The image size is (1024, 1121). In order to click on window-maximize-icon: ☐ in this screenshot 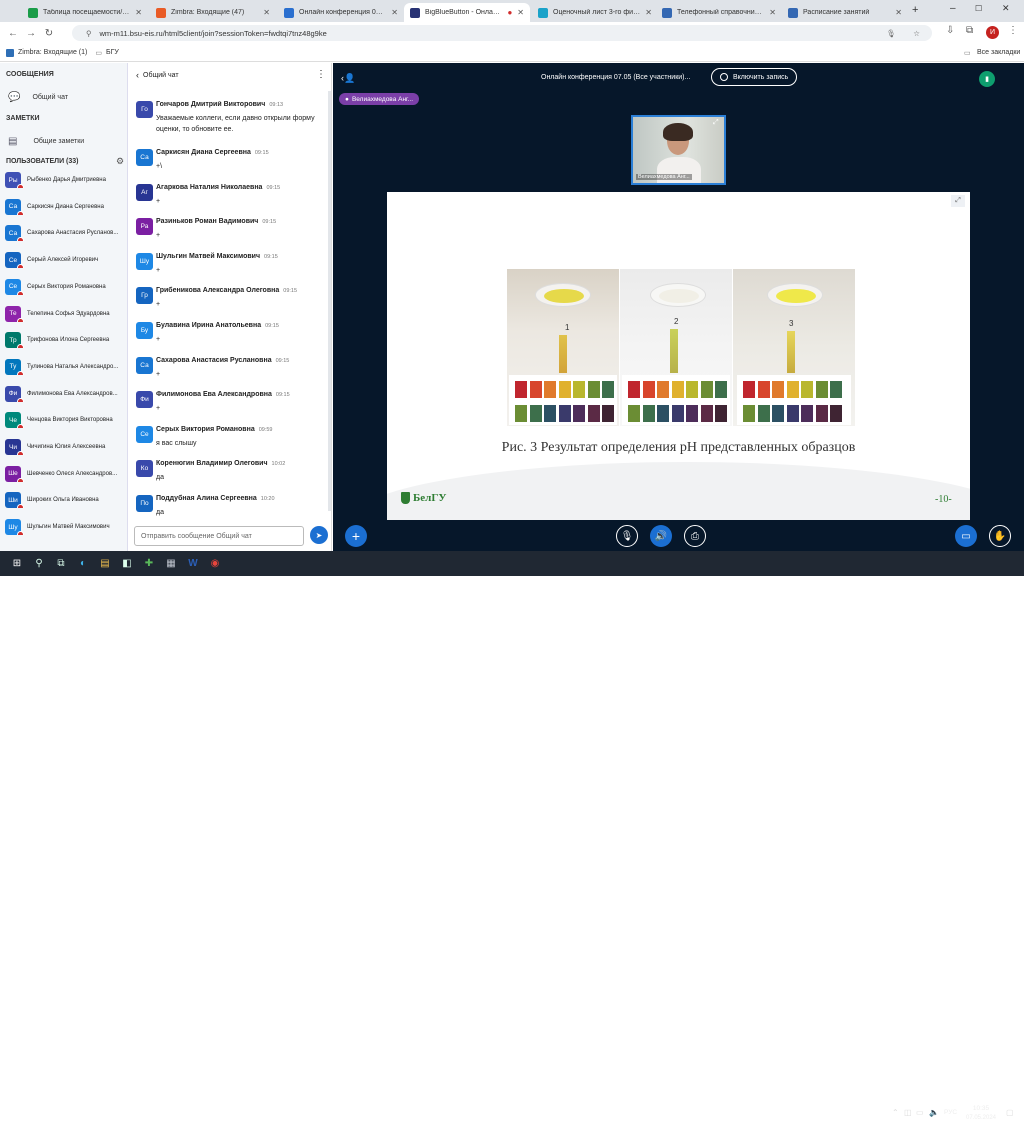, I will do `click(978, 8)`.